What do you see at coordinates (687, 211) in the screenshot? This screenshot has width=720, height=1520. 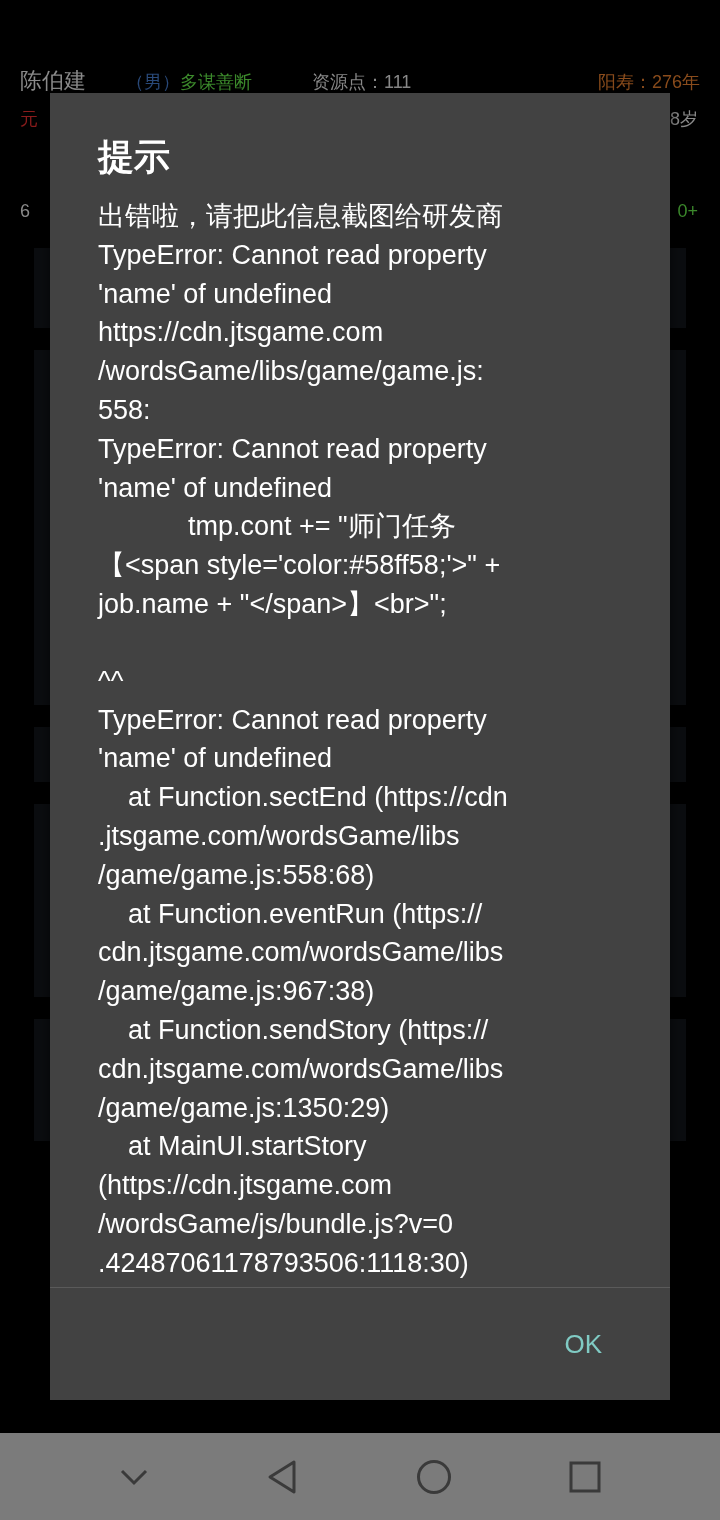 I see `stat-bonus: 0+` at bounding box center [687, 211].